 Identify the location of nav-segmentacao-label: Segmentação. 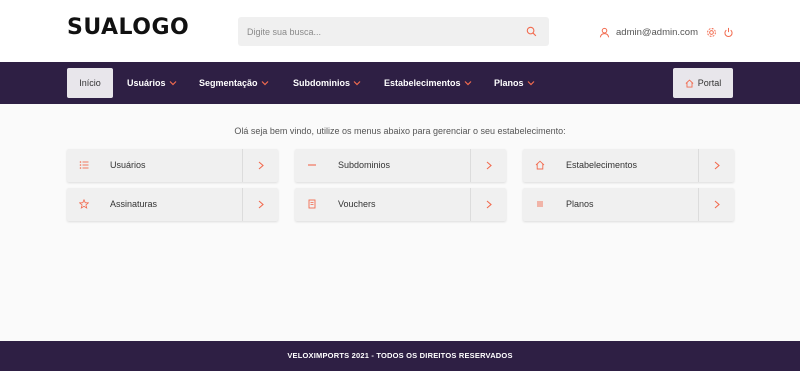
(228, 83).